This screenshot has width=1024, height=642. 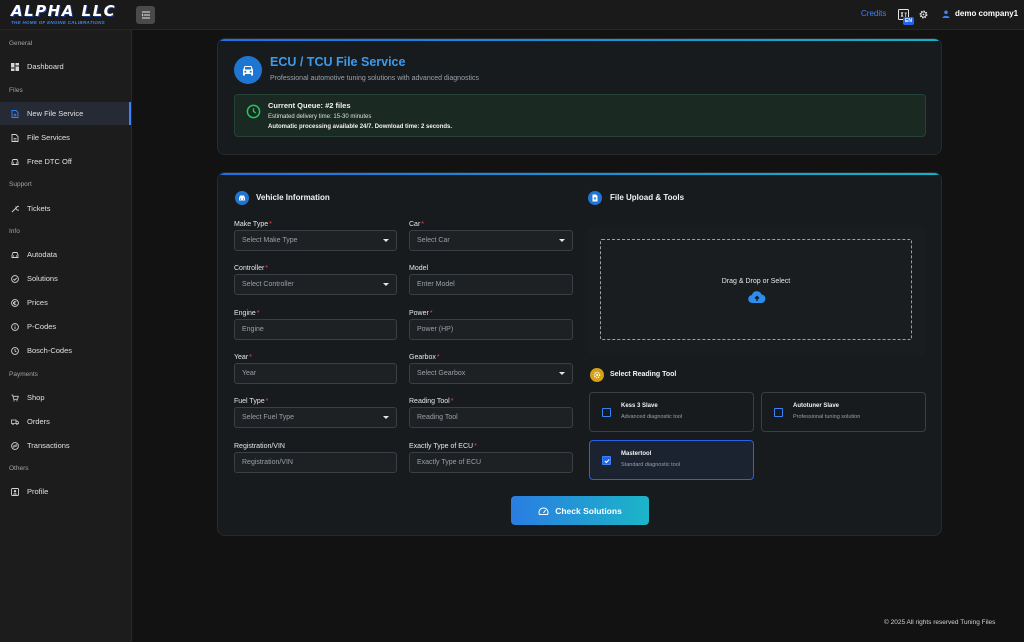 What do you see at coordinates (64, 11) in the screenshot?
I see `logo-text: ALPHA LLC` at bounding box center [64, 11].